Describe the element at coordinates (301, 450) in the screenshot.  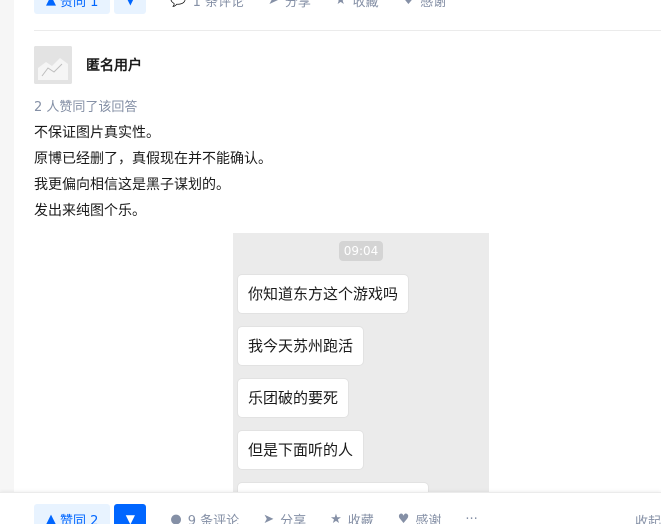
I see `chat-bubble: 但是下面听的人` at that location.